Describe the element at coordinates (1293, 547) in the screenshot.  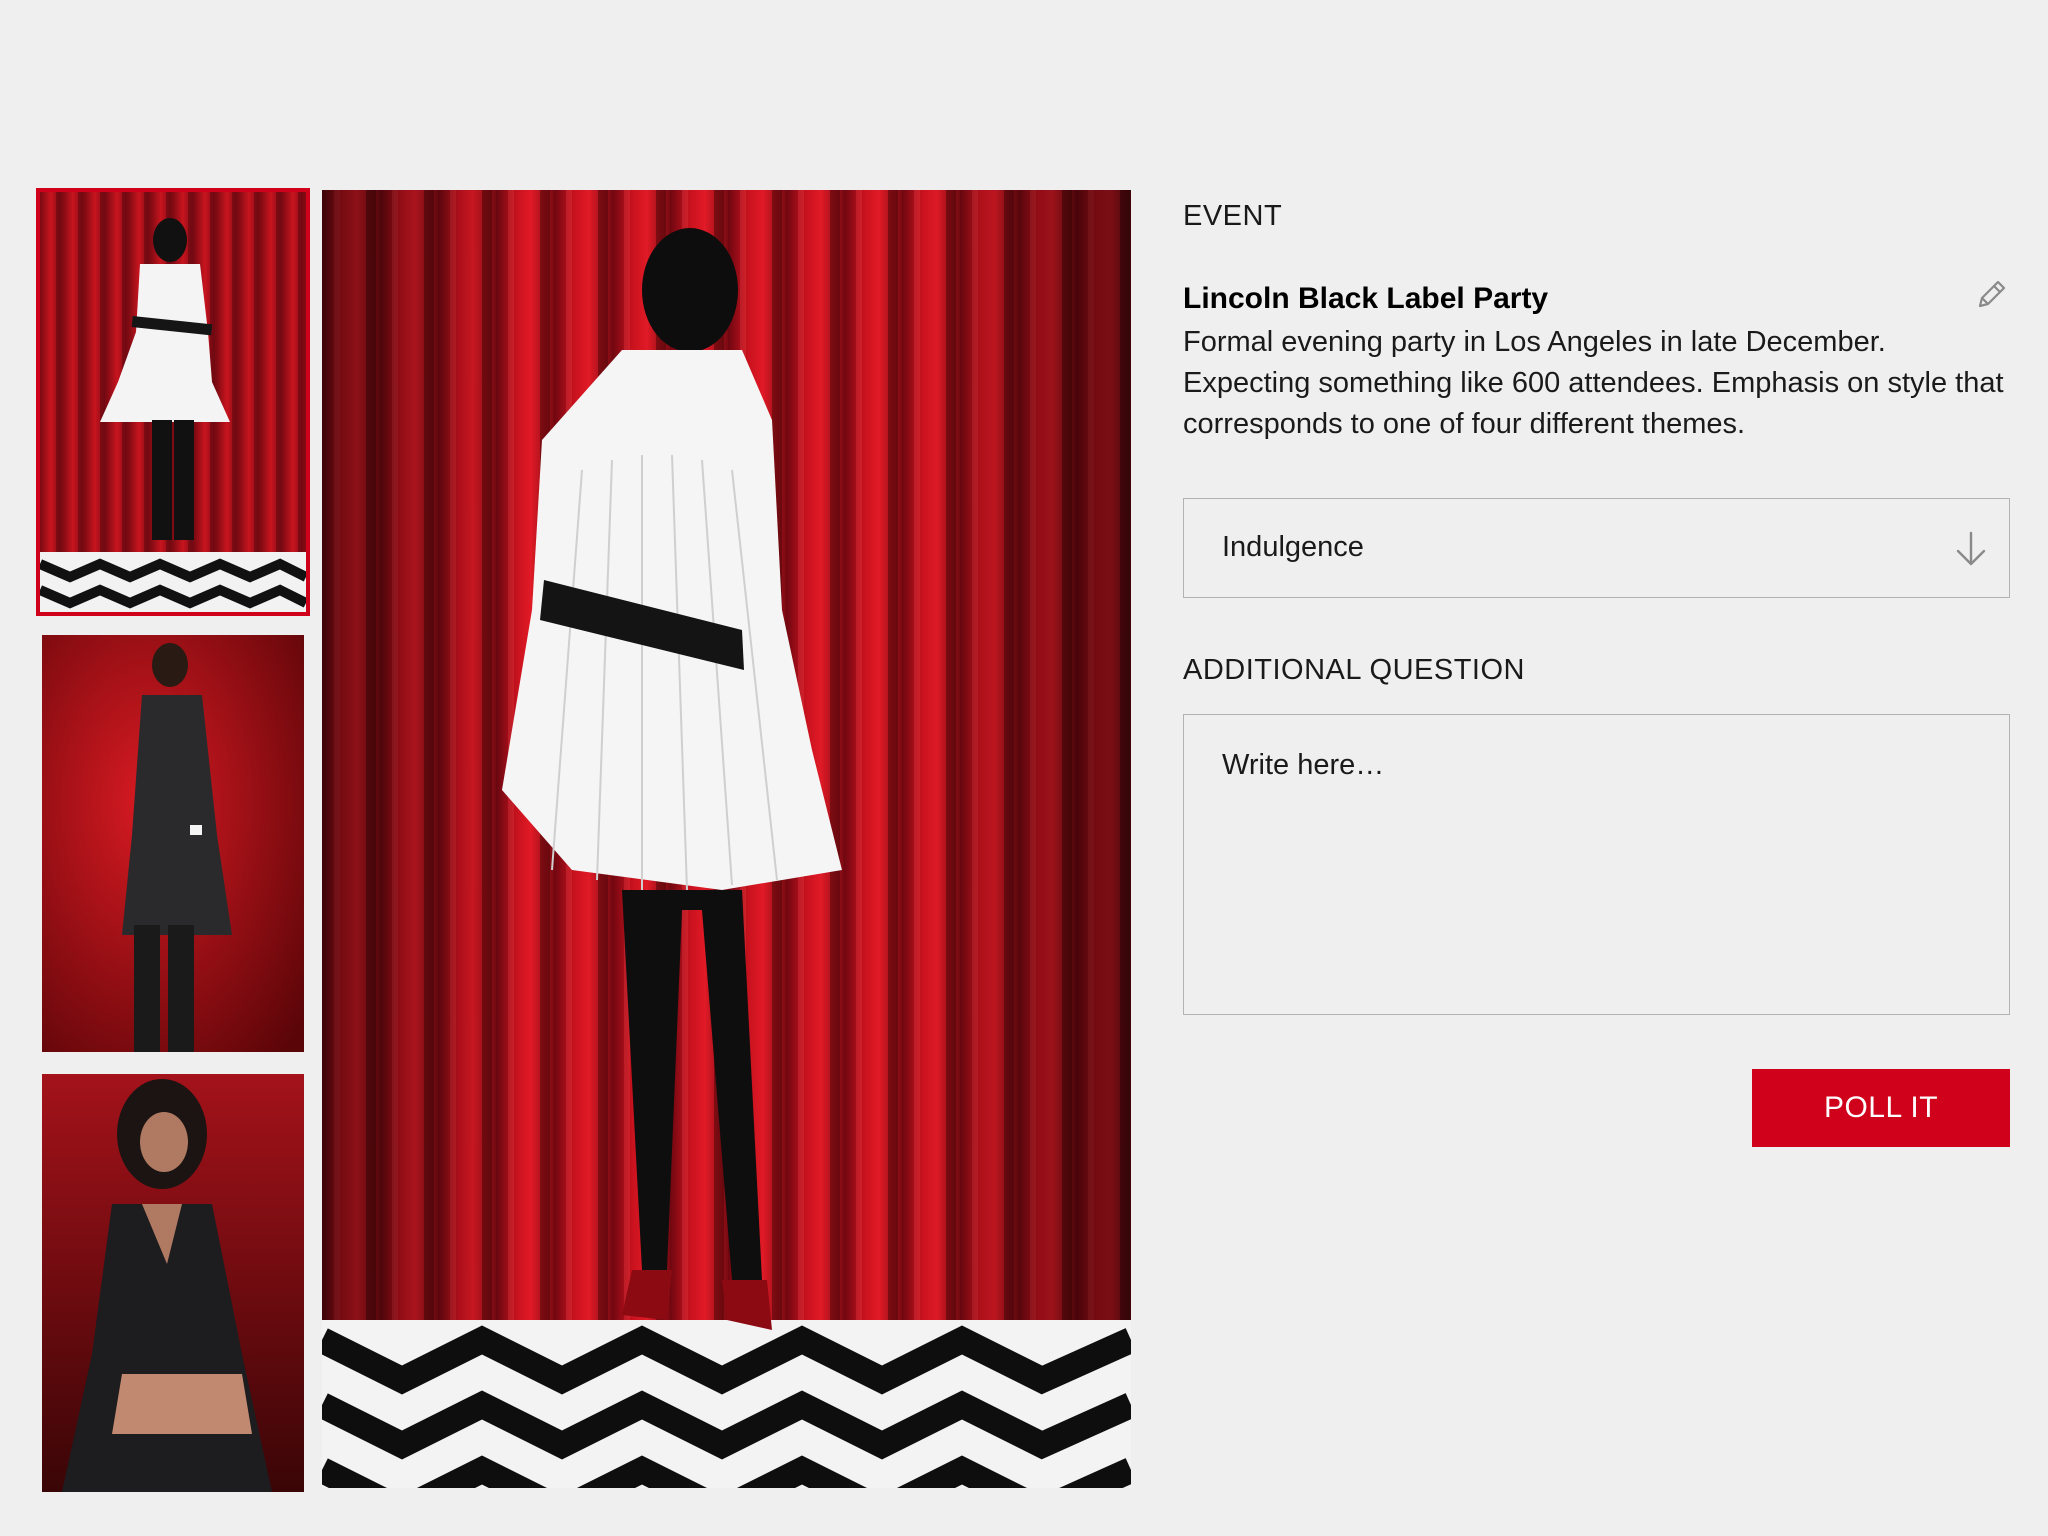
I see `theme-select-value: Indulgence` at that location.